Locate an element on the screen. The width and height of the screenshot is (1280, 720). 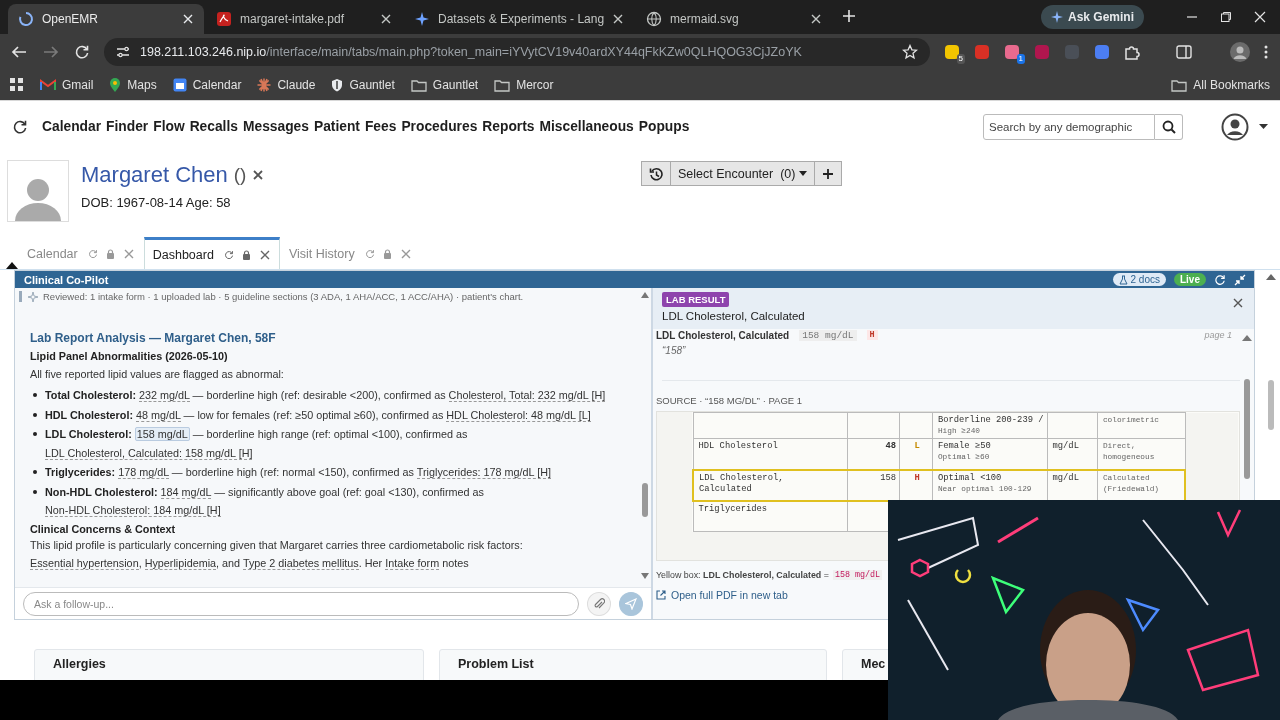
address-bar: 198.211.103.246.nip.io/interface/main/tabs/main.php?token_main=iYVytCV19v40ardXY44qFkKZw0QLHQOG3CjJZoYK is located at coordinates (517, 52).